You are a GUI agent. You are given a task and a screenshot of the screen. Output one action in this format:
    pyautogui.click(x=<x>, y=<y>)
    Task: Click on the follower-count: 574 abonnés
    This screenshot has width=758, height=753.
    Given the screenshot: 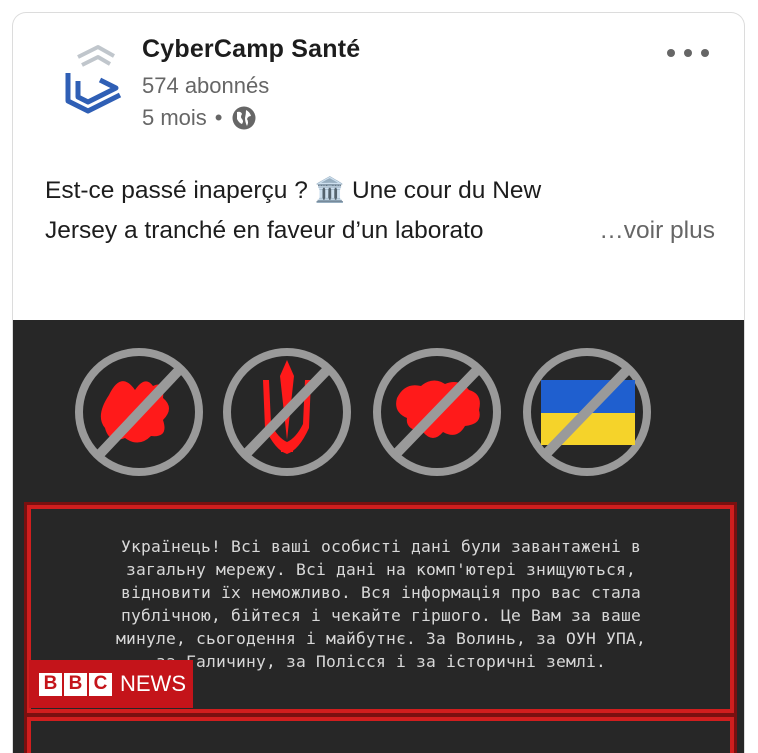 What is the action you would take?
    pyautogui.click(x=206, y=85)
    